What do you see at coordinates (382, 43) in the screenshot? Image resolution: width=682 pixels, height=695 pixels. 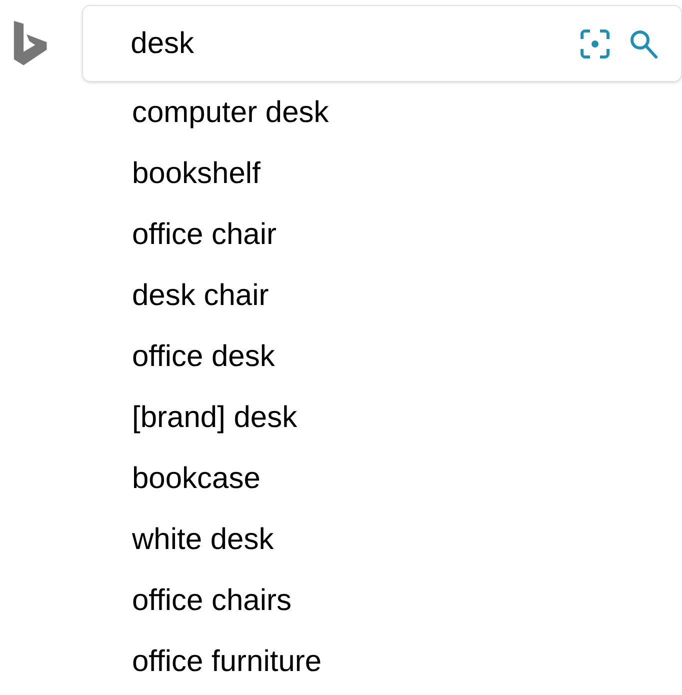 I see `search-field: desk` at bounding box center [382, 43].